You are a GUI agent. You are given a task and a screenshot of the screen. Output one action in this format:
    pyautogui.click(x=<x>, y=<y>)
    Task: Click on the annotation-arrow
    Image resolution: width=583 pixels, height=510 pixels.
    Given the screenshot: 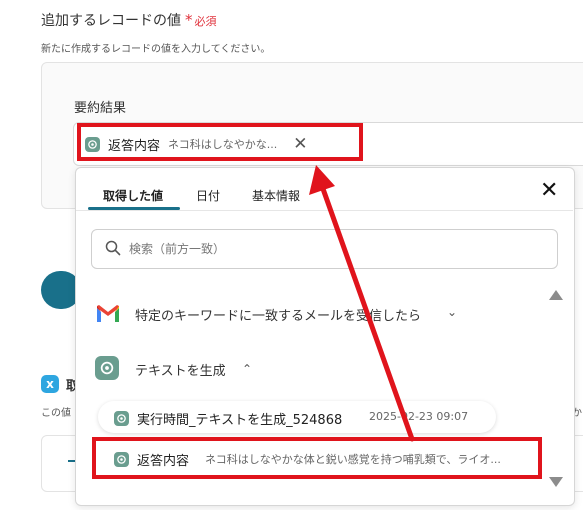 What is the action you would take?
    pyautogui.click(x=362, y=303)
    